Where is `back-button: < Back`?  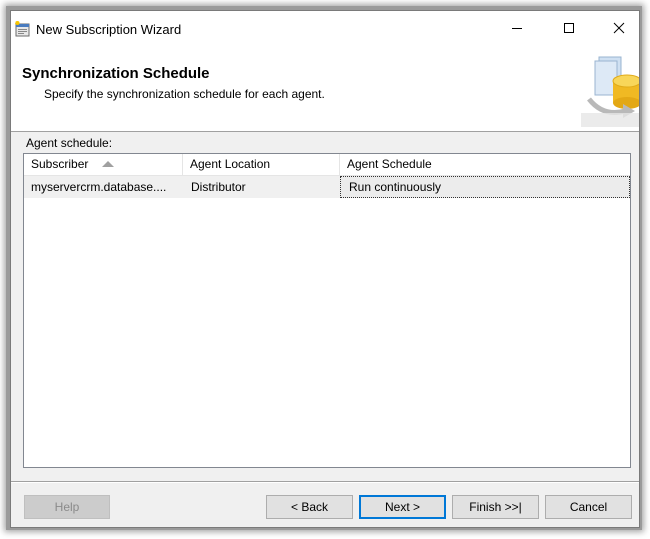 back-button: < Back is located at coordinates (309, 507).